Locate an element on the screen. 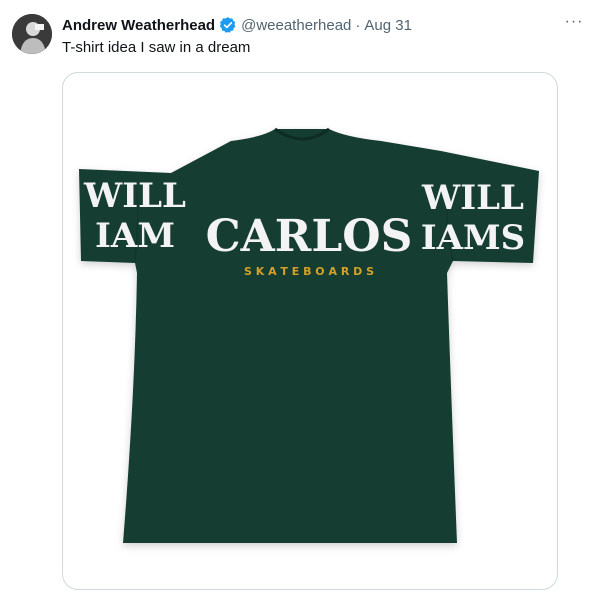 This screenshot has height=599, width=600. chest-main-text: CARLOS is located at coordinates (309, 236).